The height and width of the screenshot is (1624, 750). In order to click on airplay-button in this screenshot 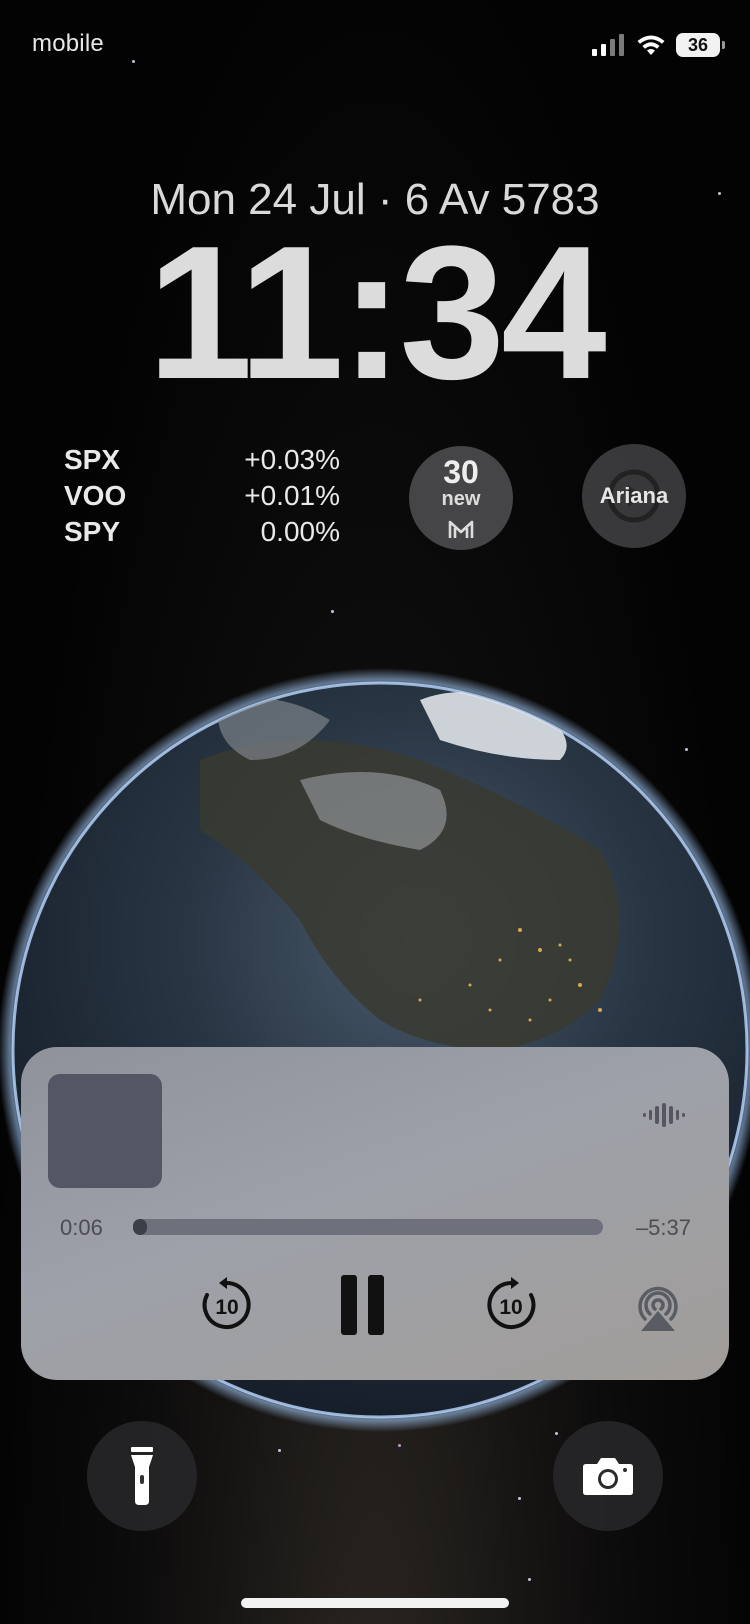, I will do `click(658, 1307)`.